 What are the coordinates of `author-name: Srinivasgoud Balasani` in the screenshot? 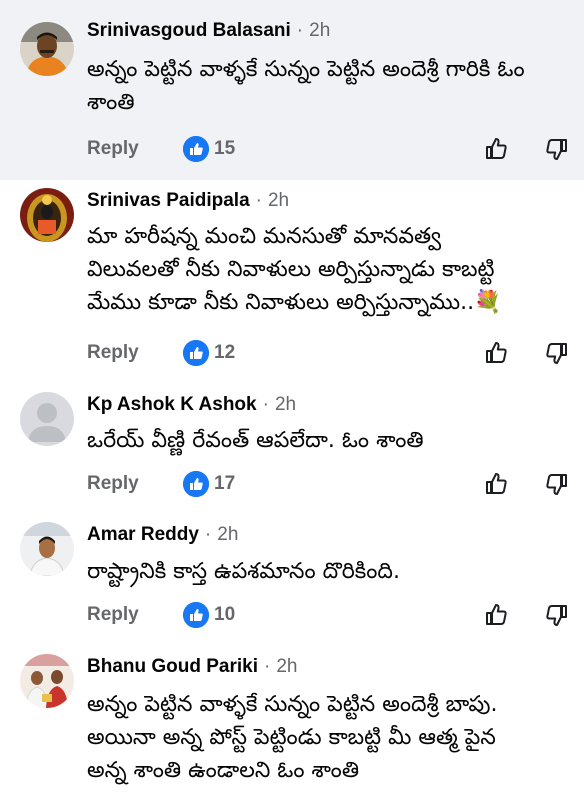 It's located at (189, 30).